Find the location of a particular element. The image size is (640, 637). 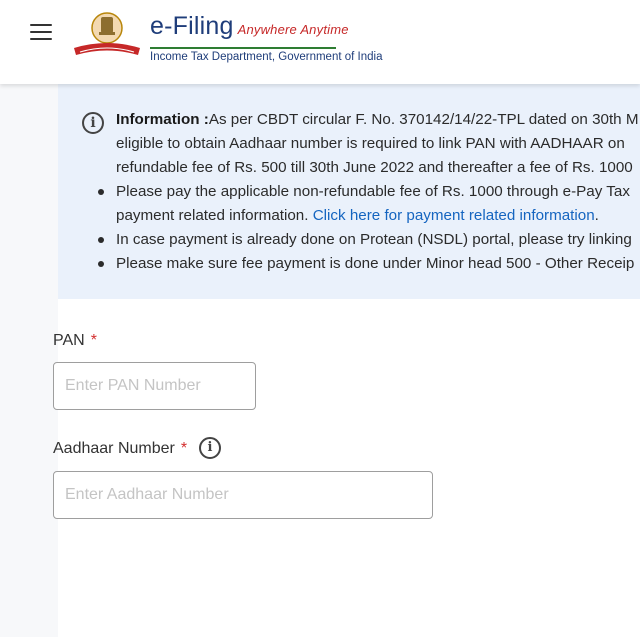

pan-input is located at coordinates (154, 386).